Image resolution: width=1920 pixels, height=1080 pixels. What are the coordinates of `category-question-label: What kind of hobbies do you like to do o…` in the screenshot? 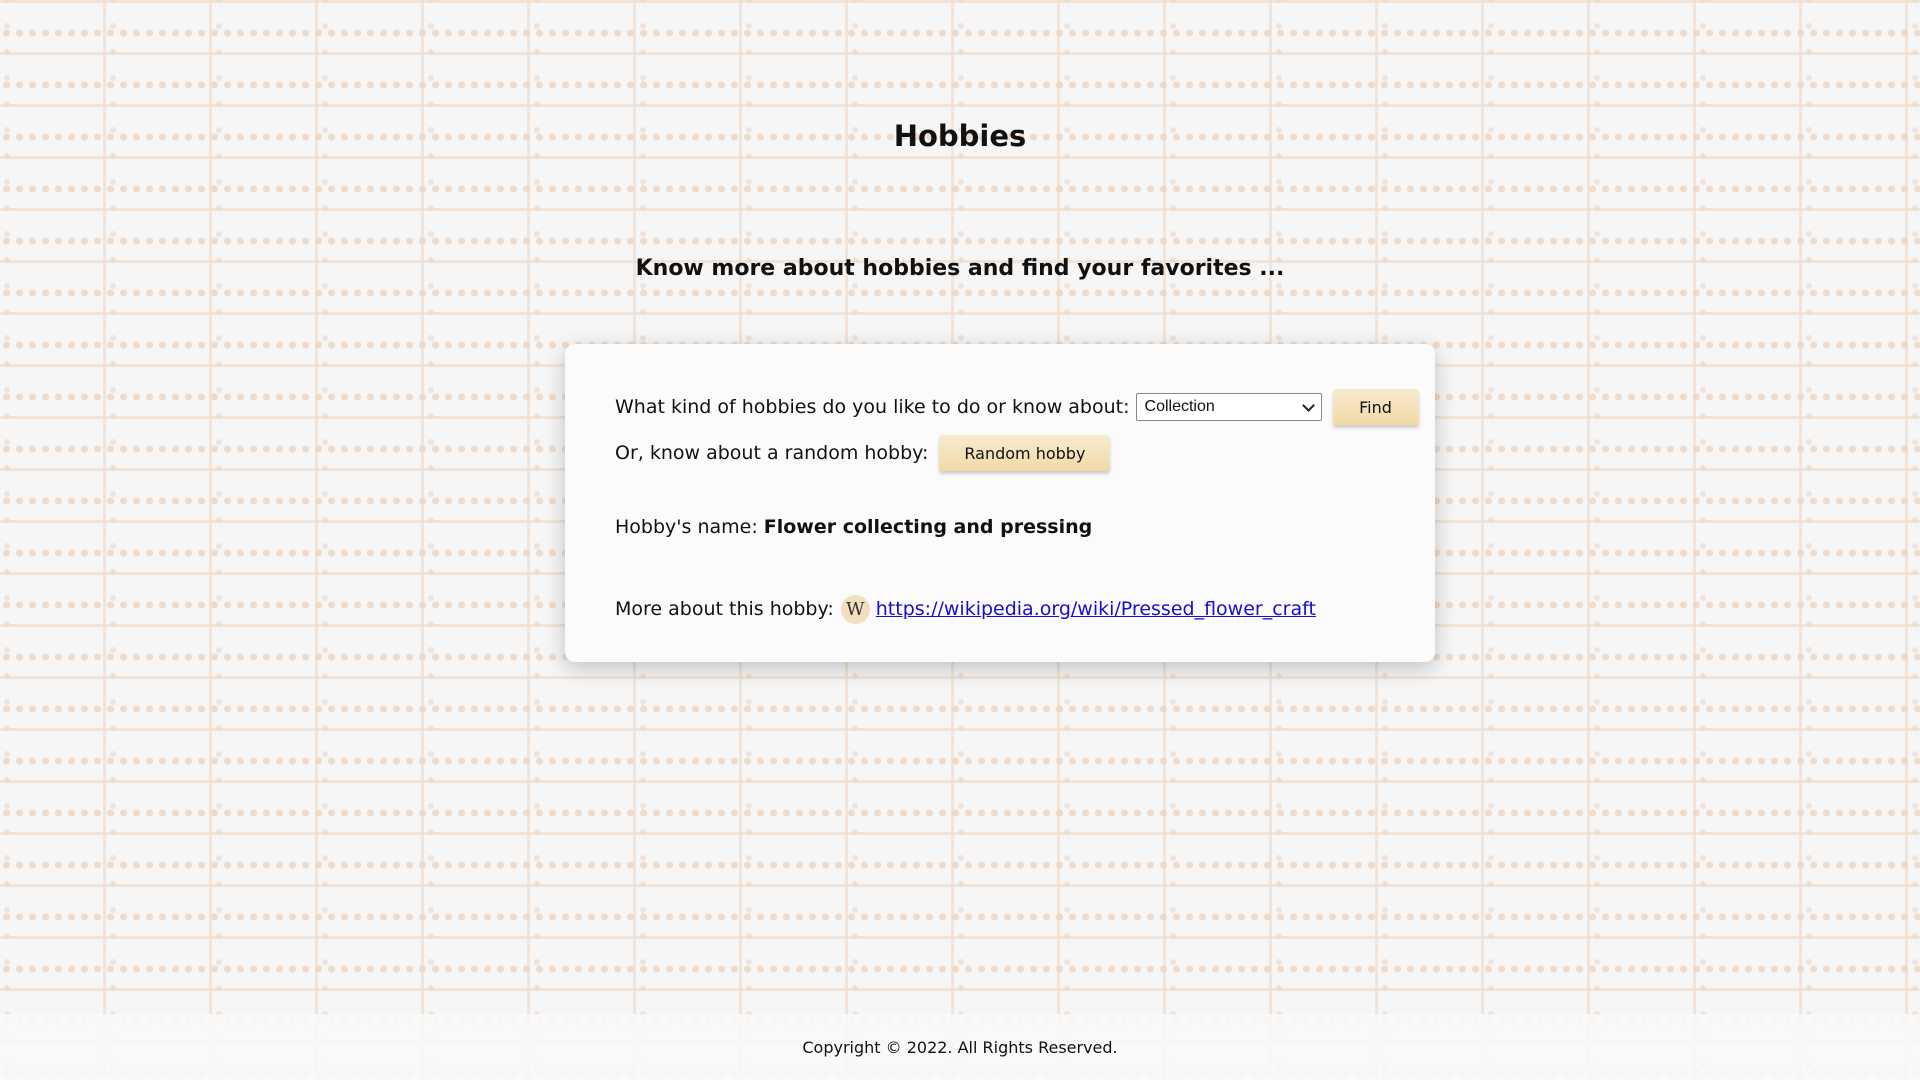 It's located at (872, 407).